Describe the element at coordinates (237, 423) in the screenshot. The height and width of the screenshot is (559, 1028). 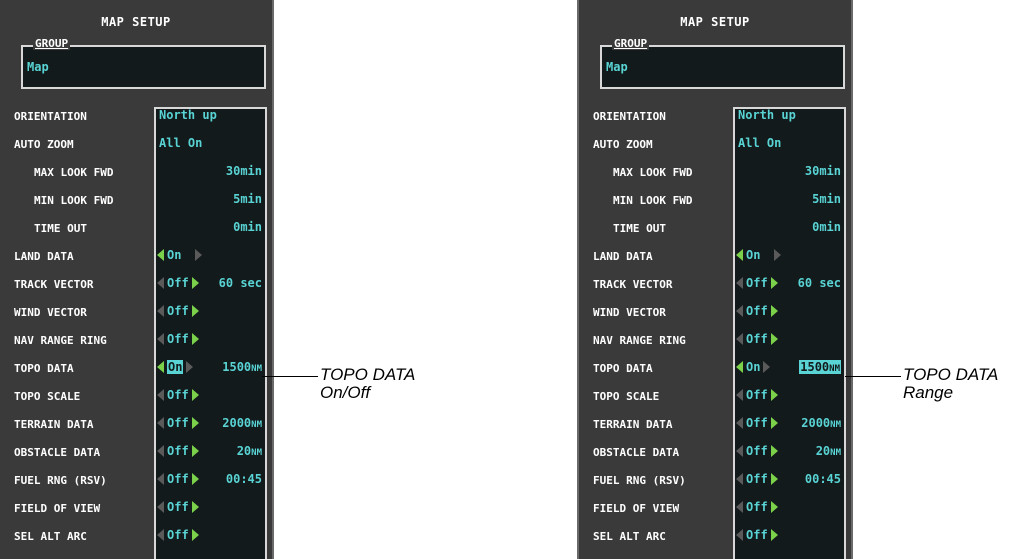
I see `range-number: 2000` at that location.